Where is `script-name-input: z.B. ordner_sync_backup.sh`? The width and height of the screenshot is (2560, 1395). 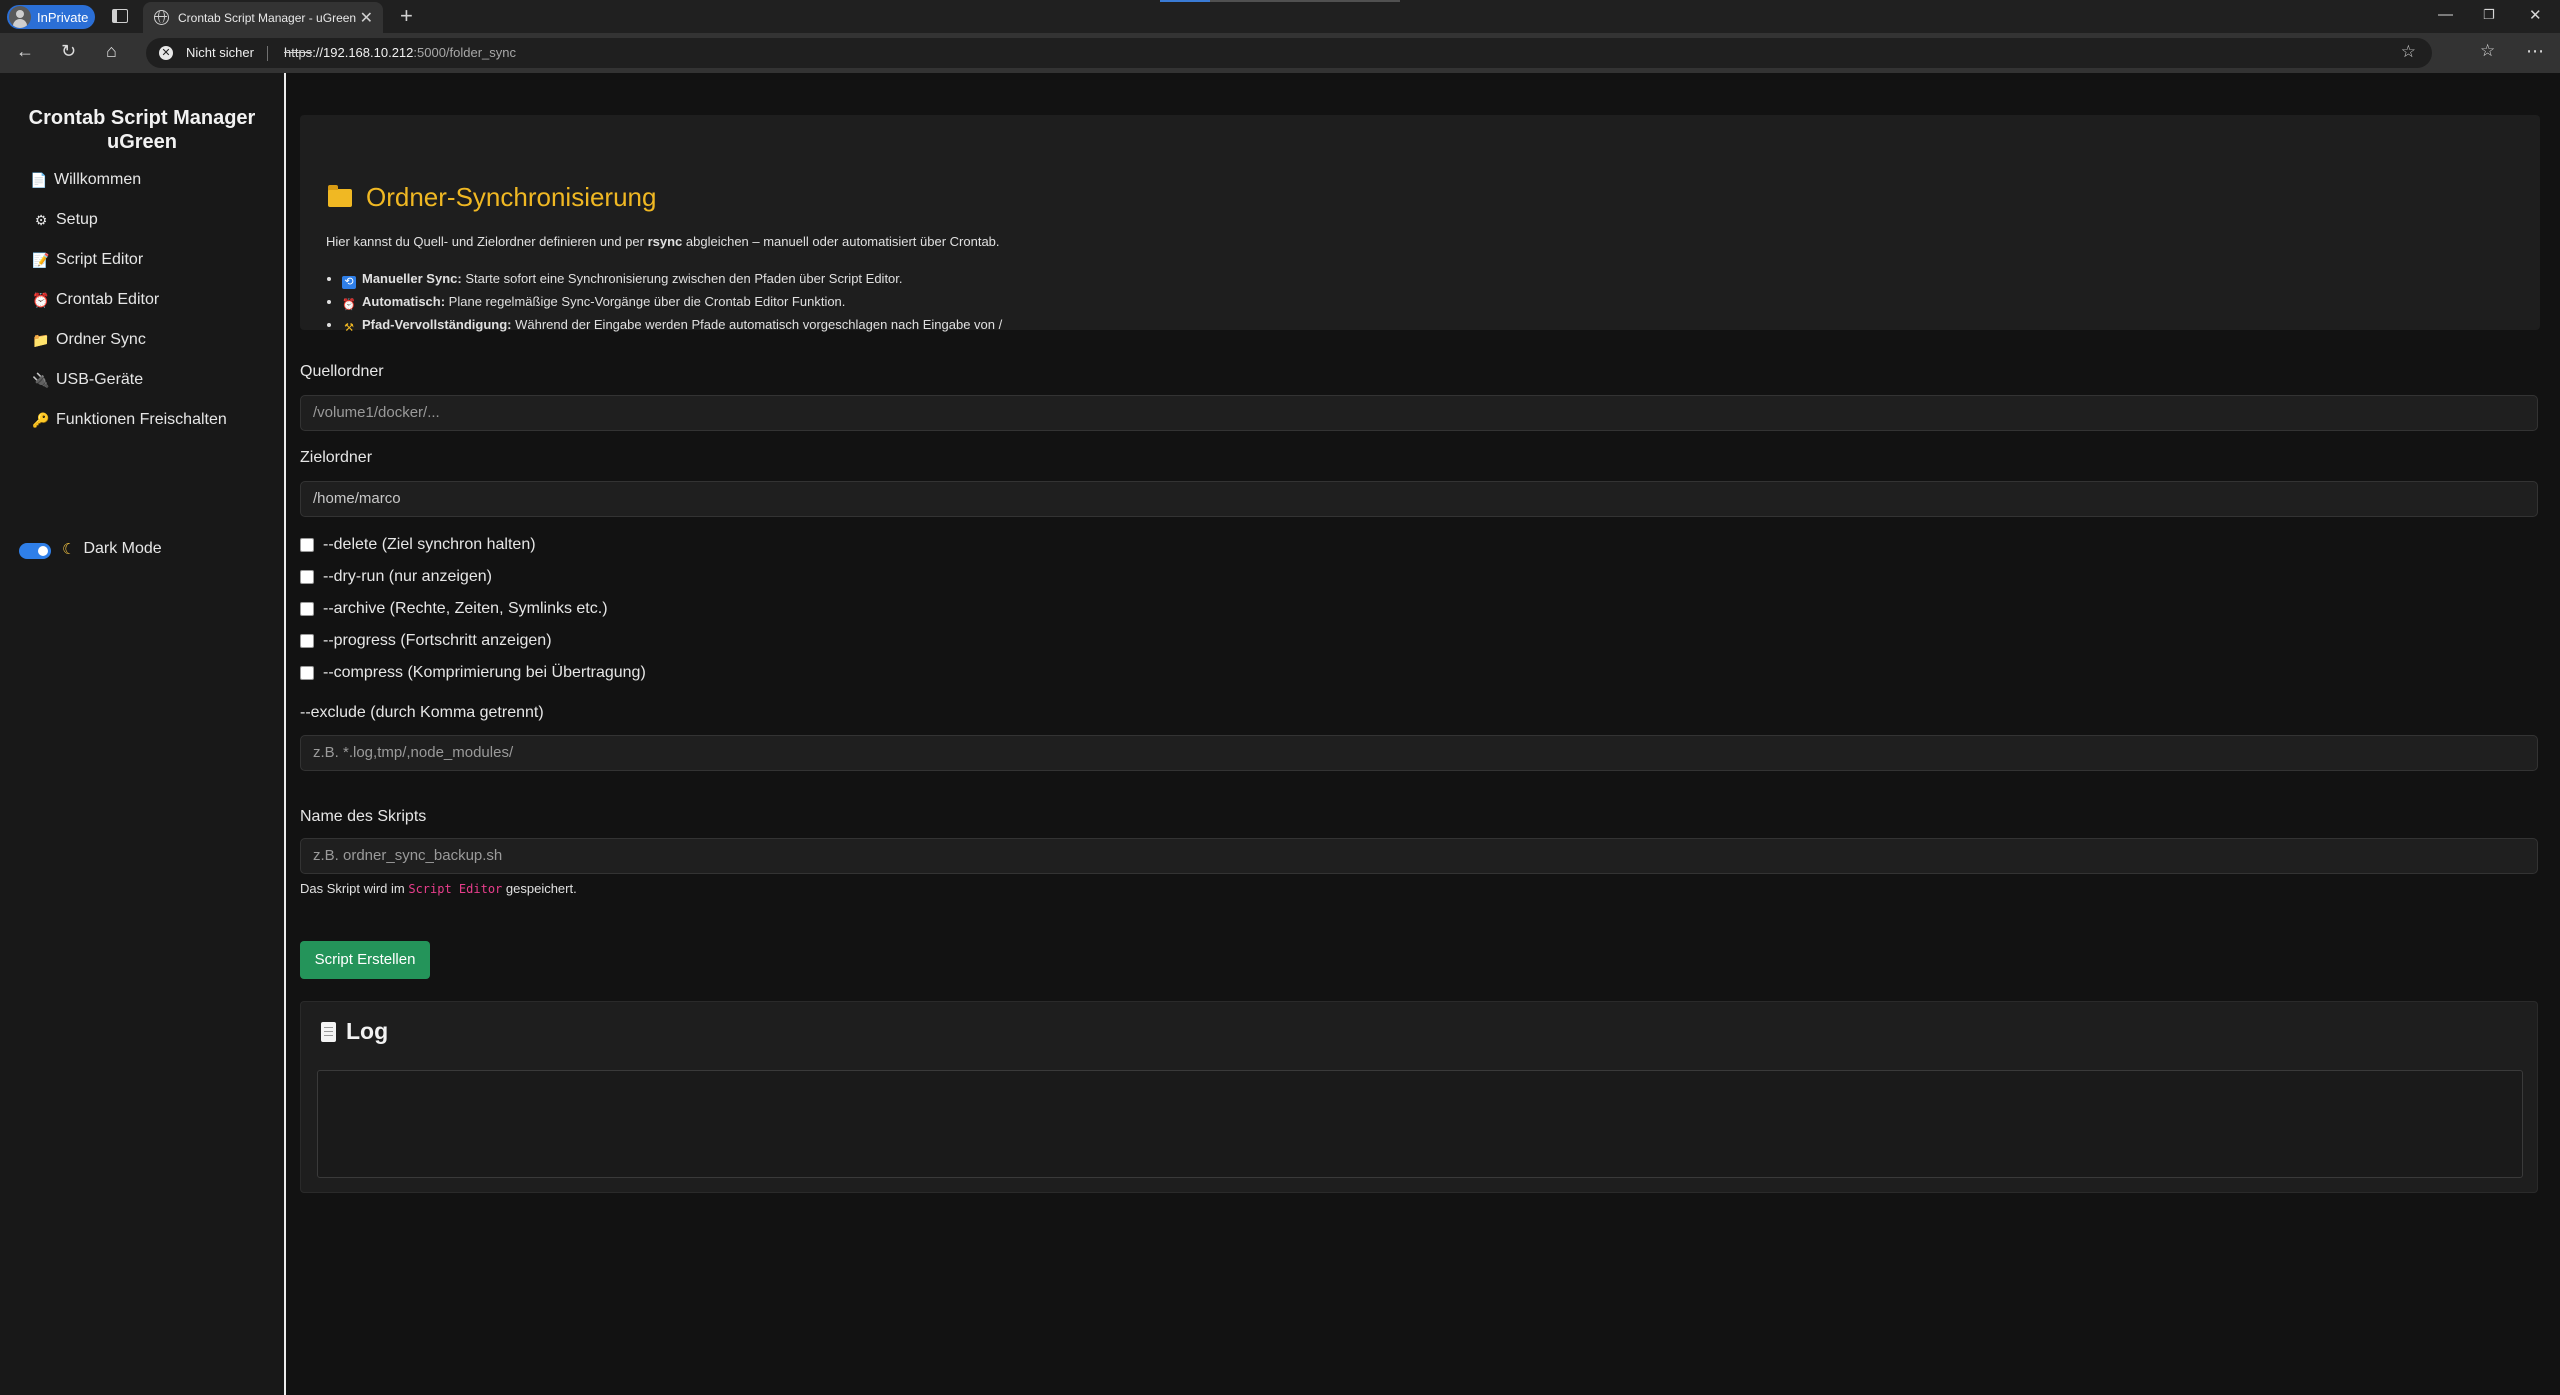
script-name-input: z.B. ordner_sync_backup.sh is located at coordinates (1419, 856).